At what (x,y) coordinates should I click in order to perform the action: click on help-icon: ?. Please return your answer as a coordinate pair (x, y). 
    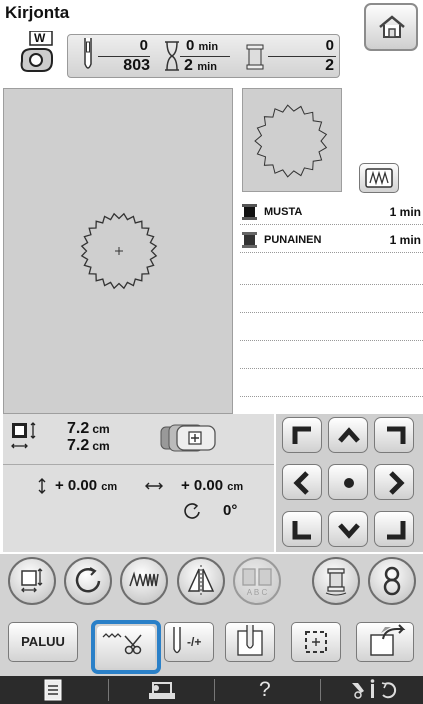
    Looking at the image, I should click on (265, 689).